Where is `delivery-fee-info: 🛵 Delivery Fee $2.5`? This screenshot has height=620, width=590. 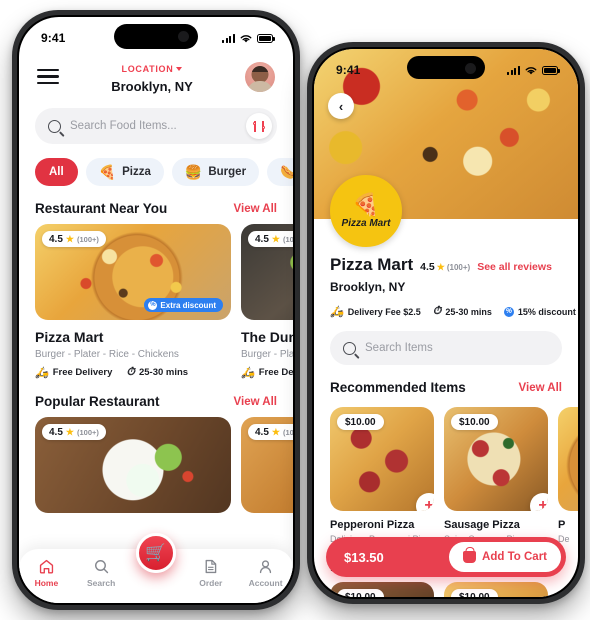
delivery-fee-info: 🛵 Delivery Fee $2.5 is located at coordinates (375, 311).